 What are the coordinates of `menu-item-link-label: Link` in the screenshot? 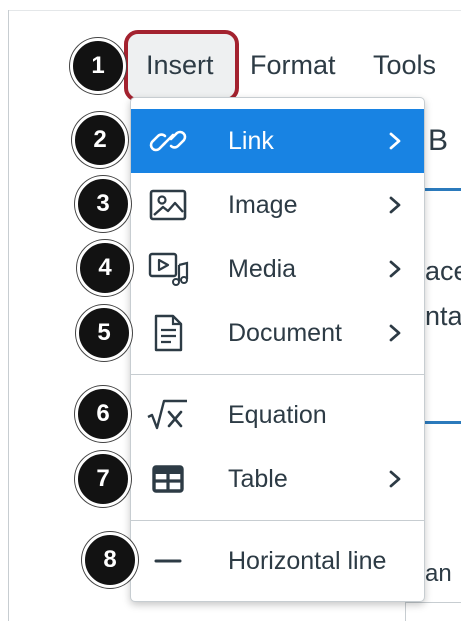 It's located at (251, 141).